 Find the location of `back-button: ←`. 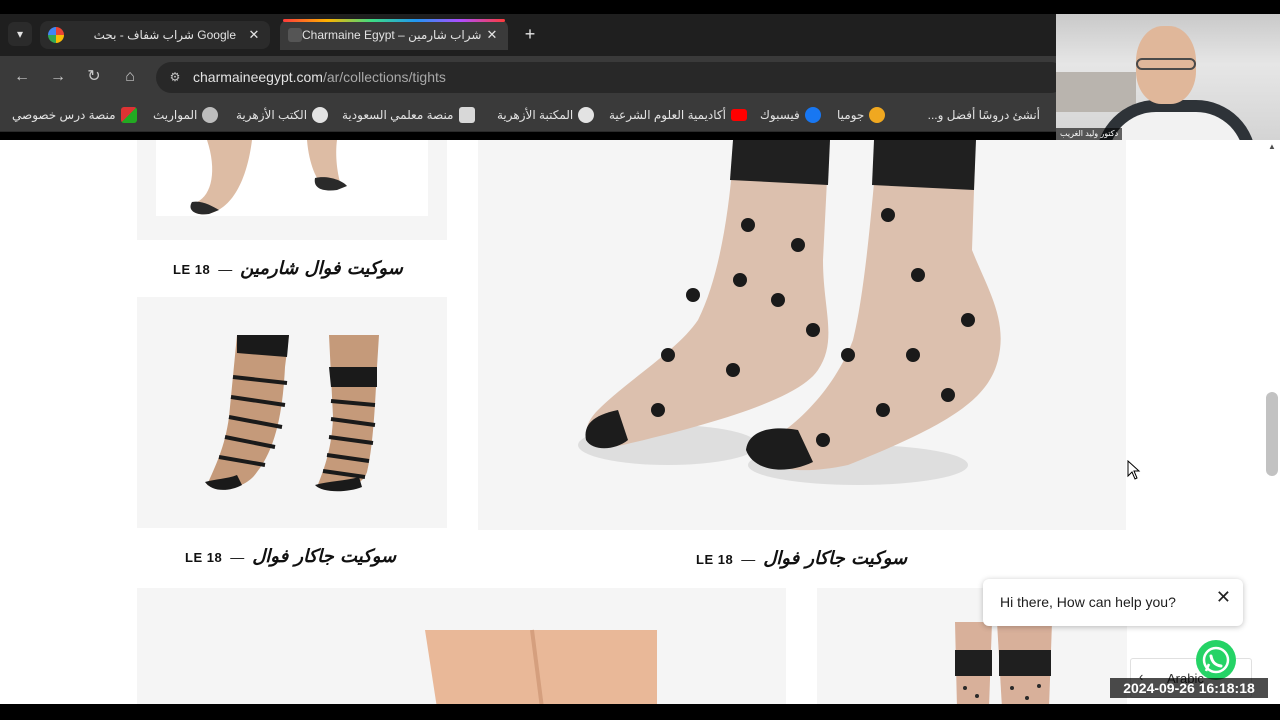

back-button: ← is located at coordinates (22, 77).